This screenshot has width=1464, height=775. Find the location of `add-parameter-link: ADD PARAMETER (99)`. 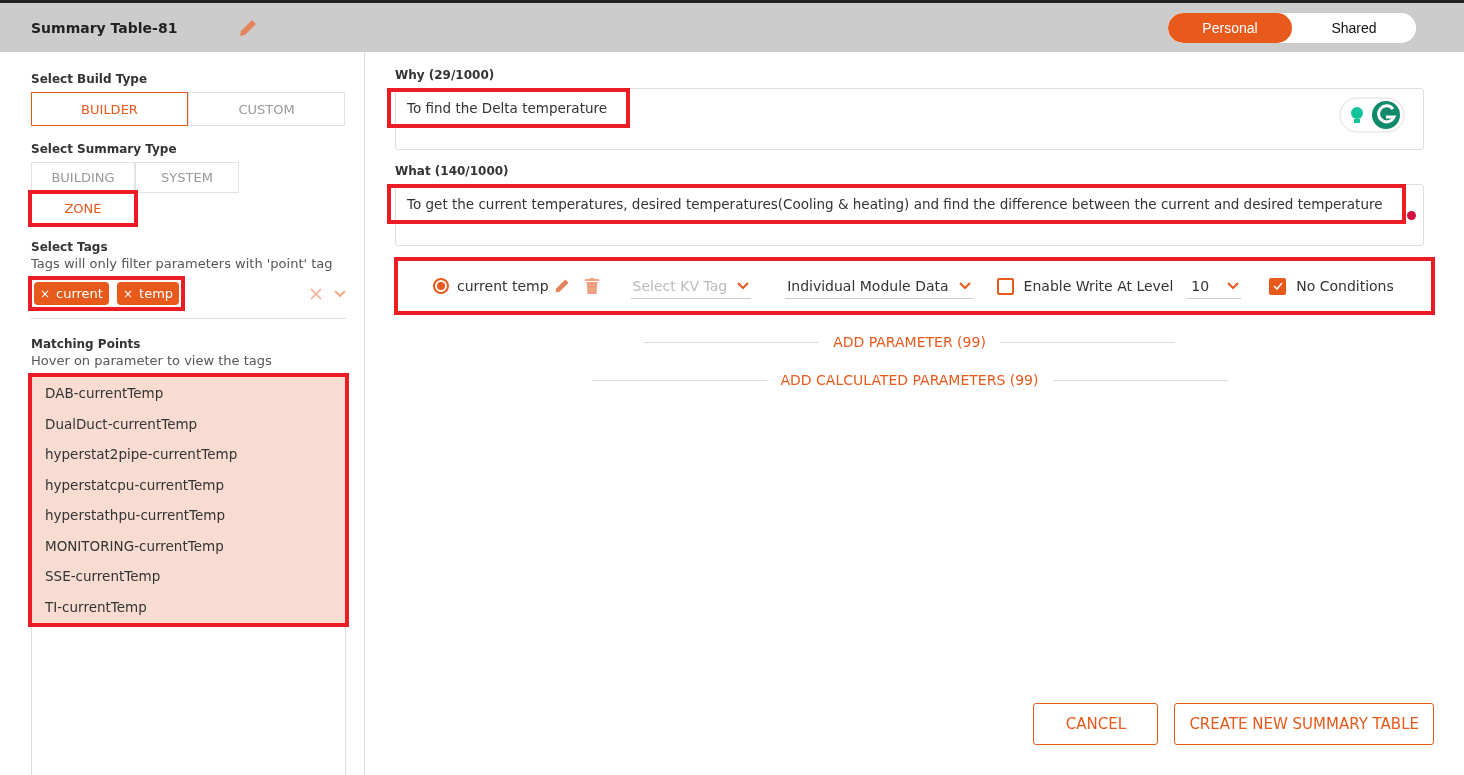

add-parameter-link: ADD PARAMETER (99) is located at coordinates (909, 342).